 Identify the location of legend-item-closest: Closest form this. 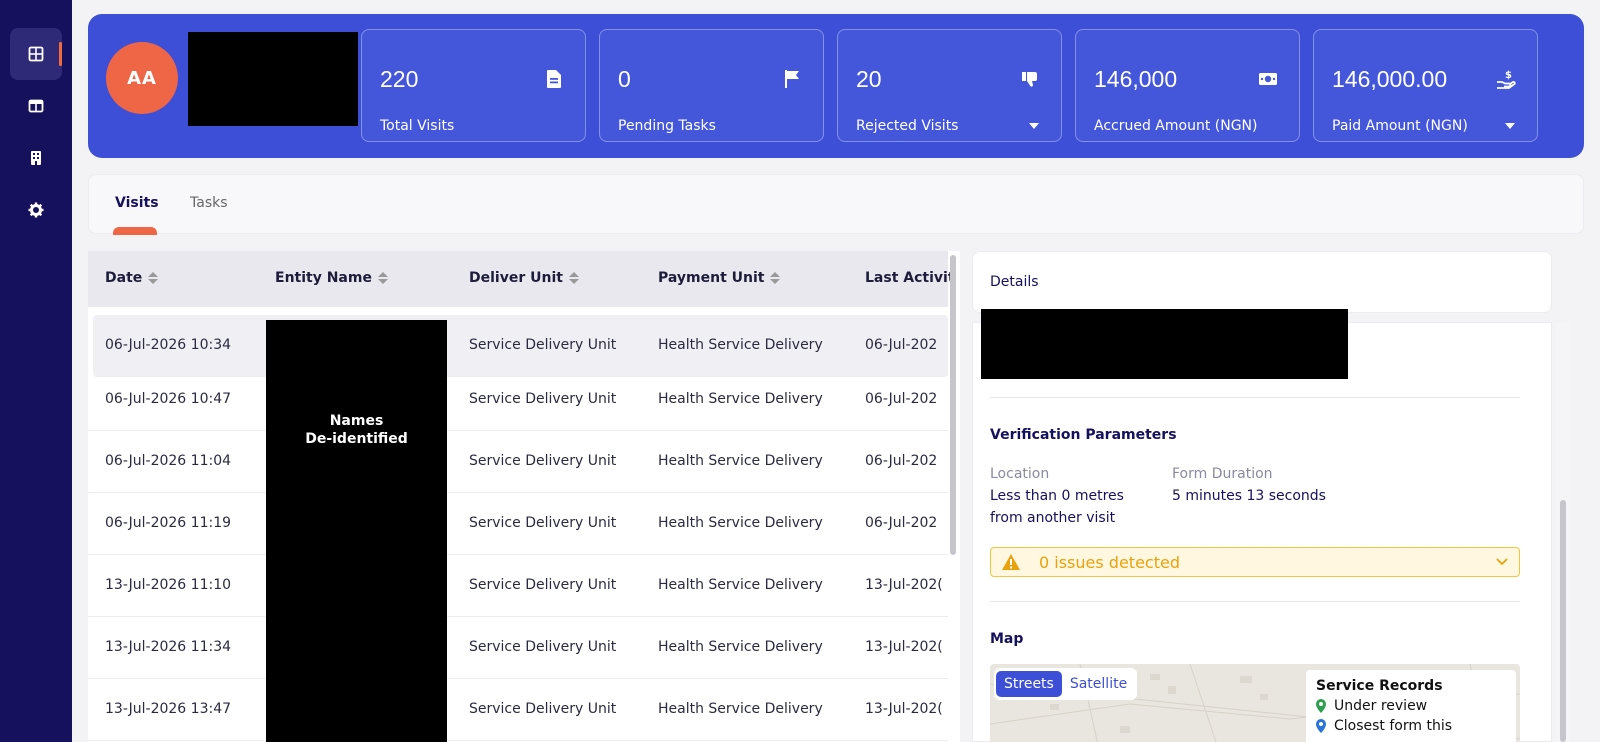
(1411, 726).